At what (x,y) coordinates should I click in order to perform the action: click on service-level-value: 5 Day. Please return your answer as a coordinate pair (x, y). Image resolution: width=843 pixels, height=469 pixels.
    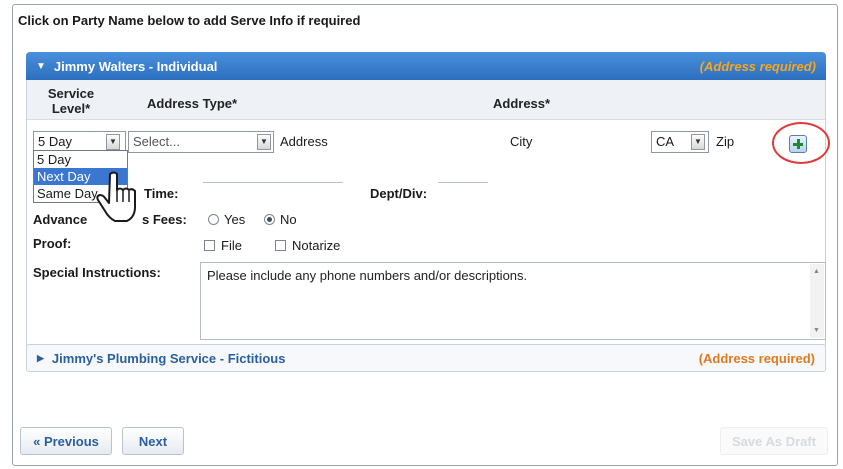
    Looking at the image, I should click on (55, 141).